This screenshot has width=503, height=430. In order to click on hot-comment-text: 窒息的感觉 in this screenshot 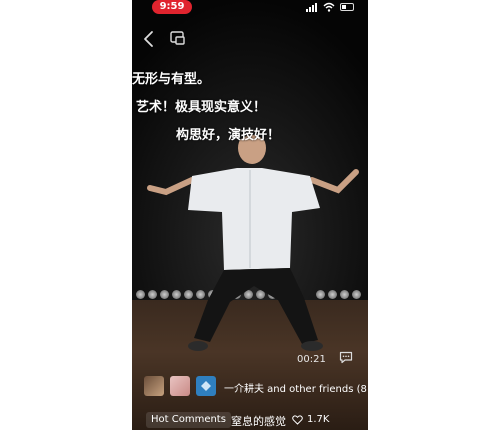, I will do `click(258, 421)`.